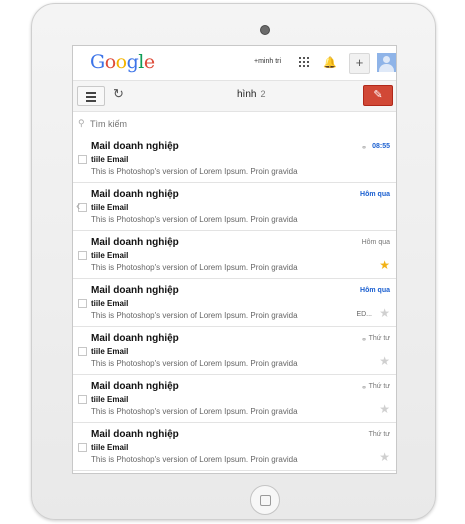  Describe the element at coordinates (78, 205) in the screenshot. I see `chevron-left-icon: ‹` at that location.